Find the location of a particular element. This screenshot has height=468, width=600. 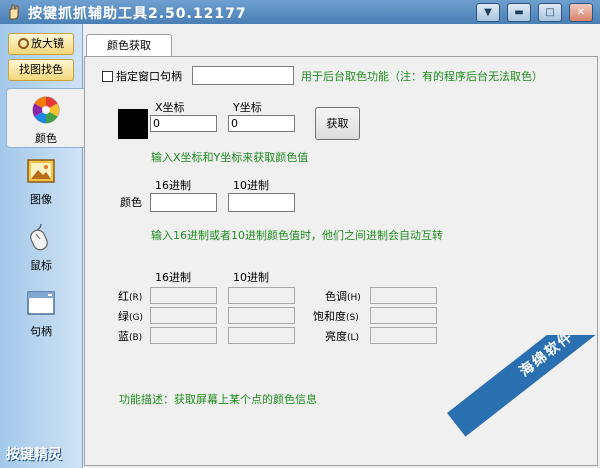

tab-color-picker: 颜色获取 is located at coordinates (129, 45).